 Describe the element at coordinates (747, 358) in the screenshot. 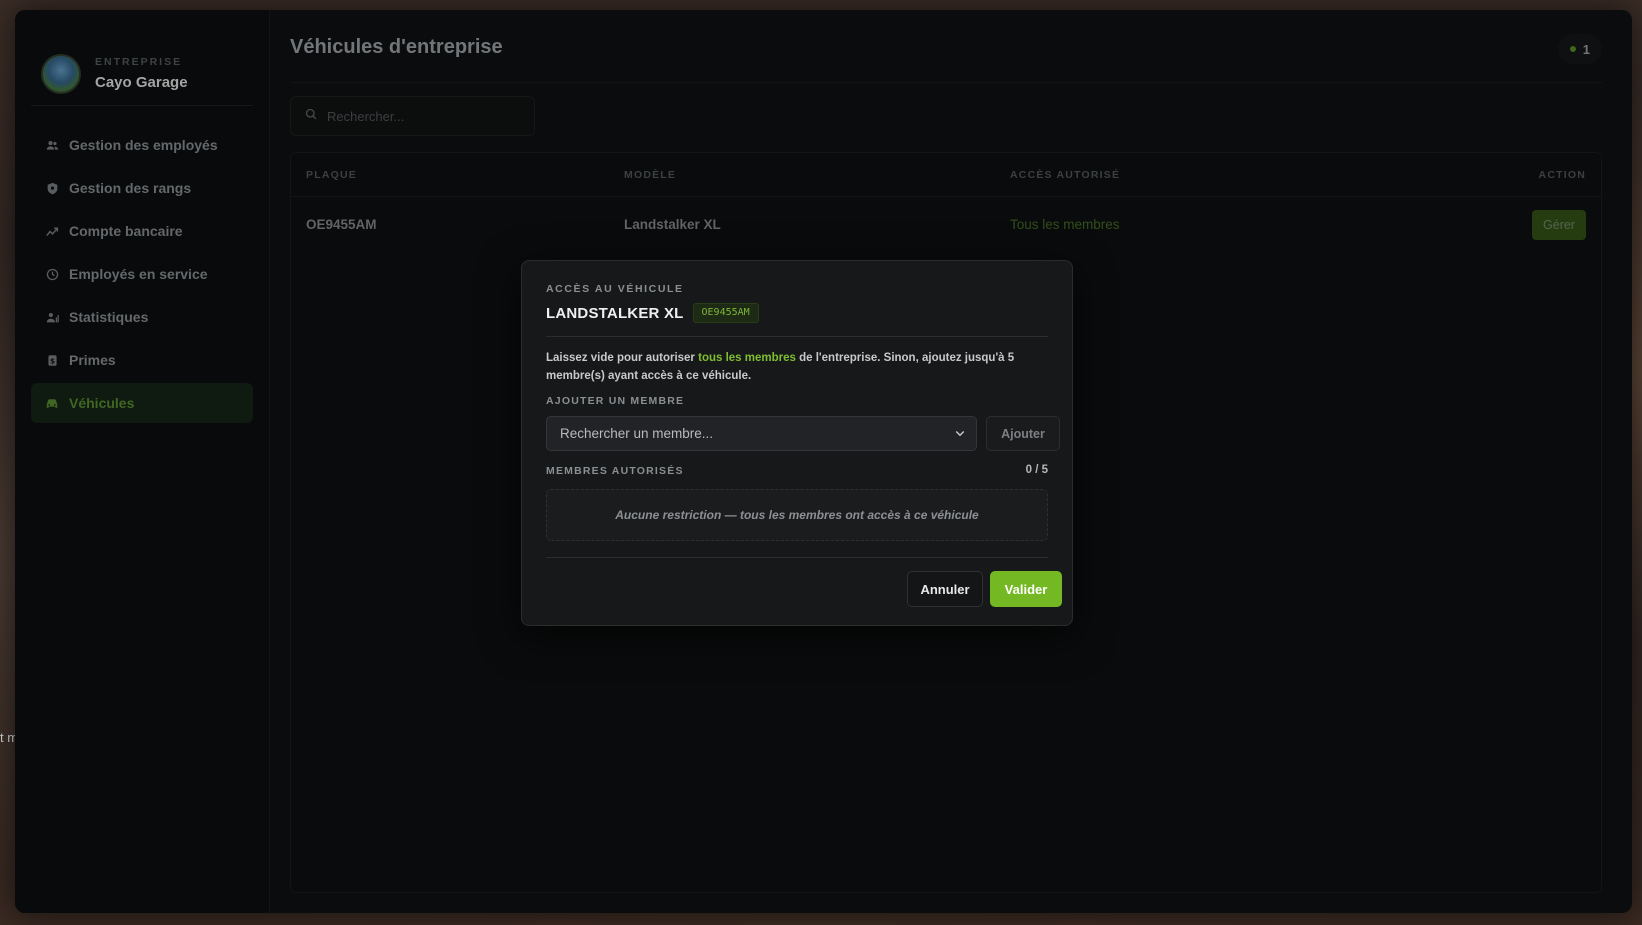

I see `desc-highlight: tous les membres` at that location.